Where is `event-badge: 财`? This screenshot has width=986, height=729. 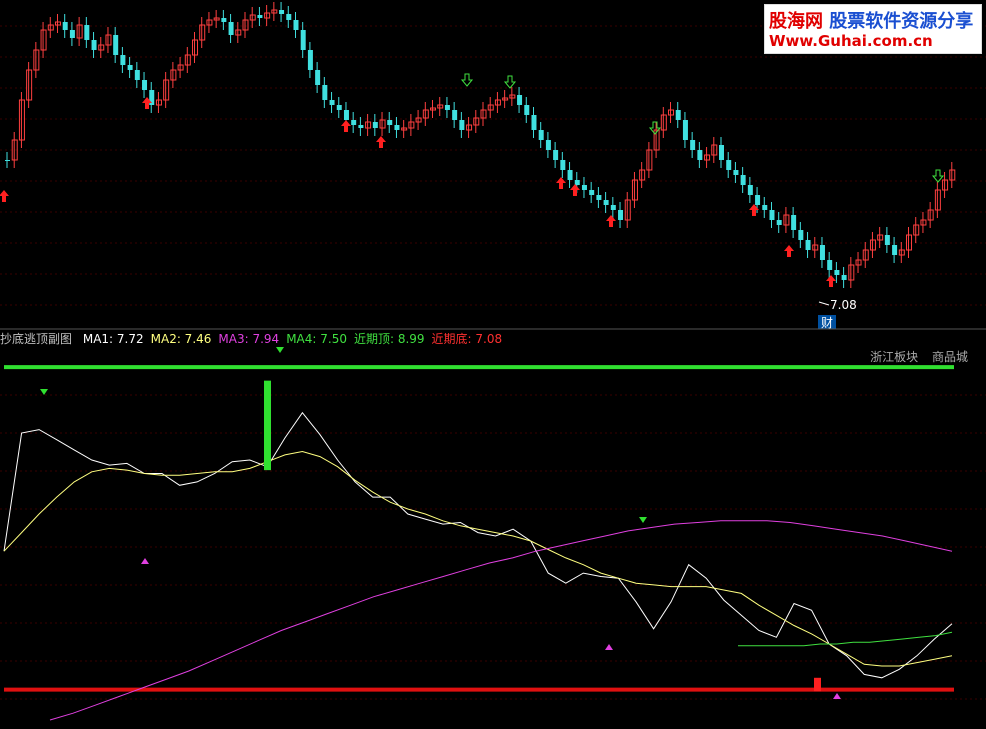
event-badge: 财 is located at coordinates (827, 323).